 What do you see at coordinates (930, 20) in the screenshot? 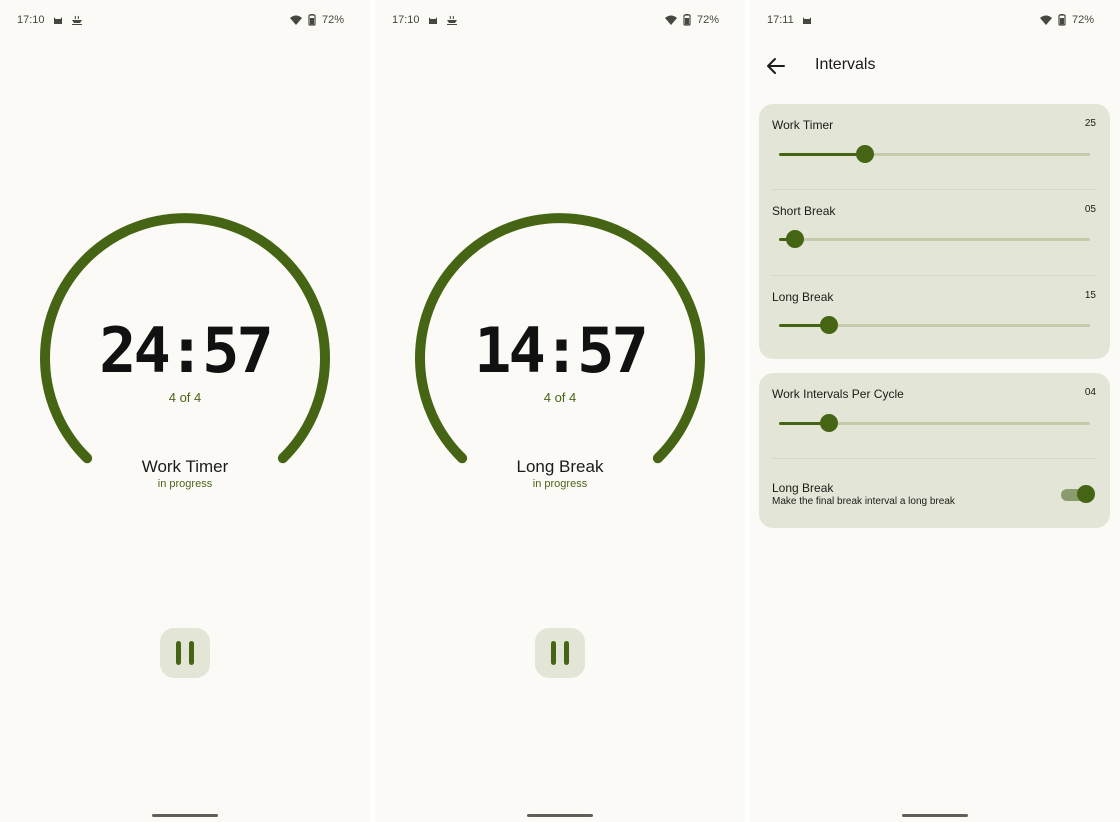
I see `status-bar: 17:11 72%` at bounding box center [930, 20].